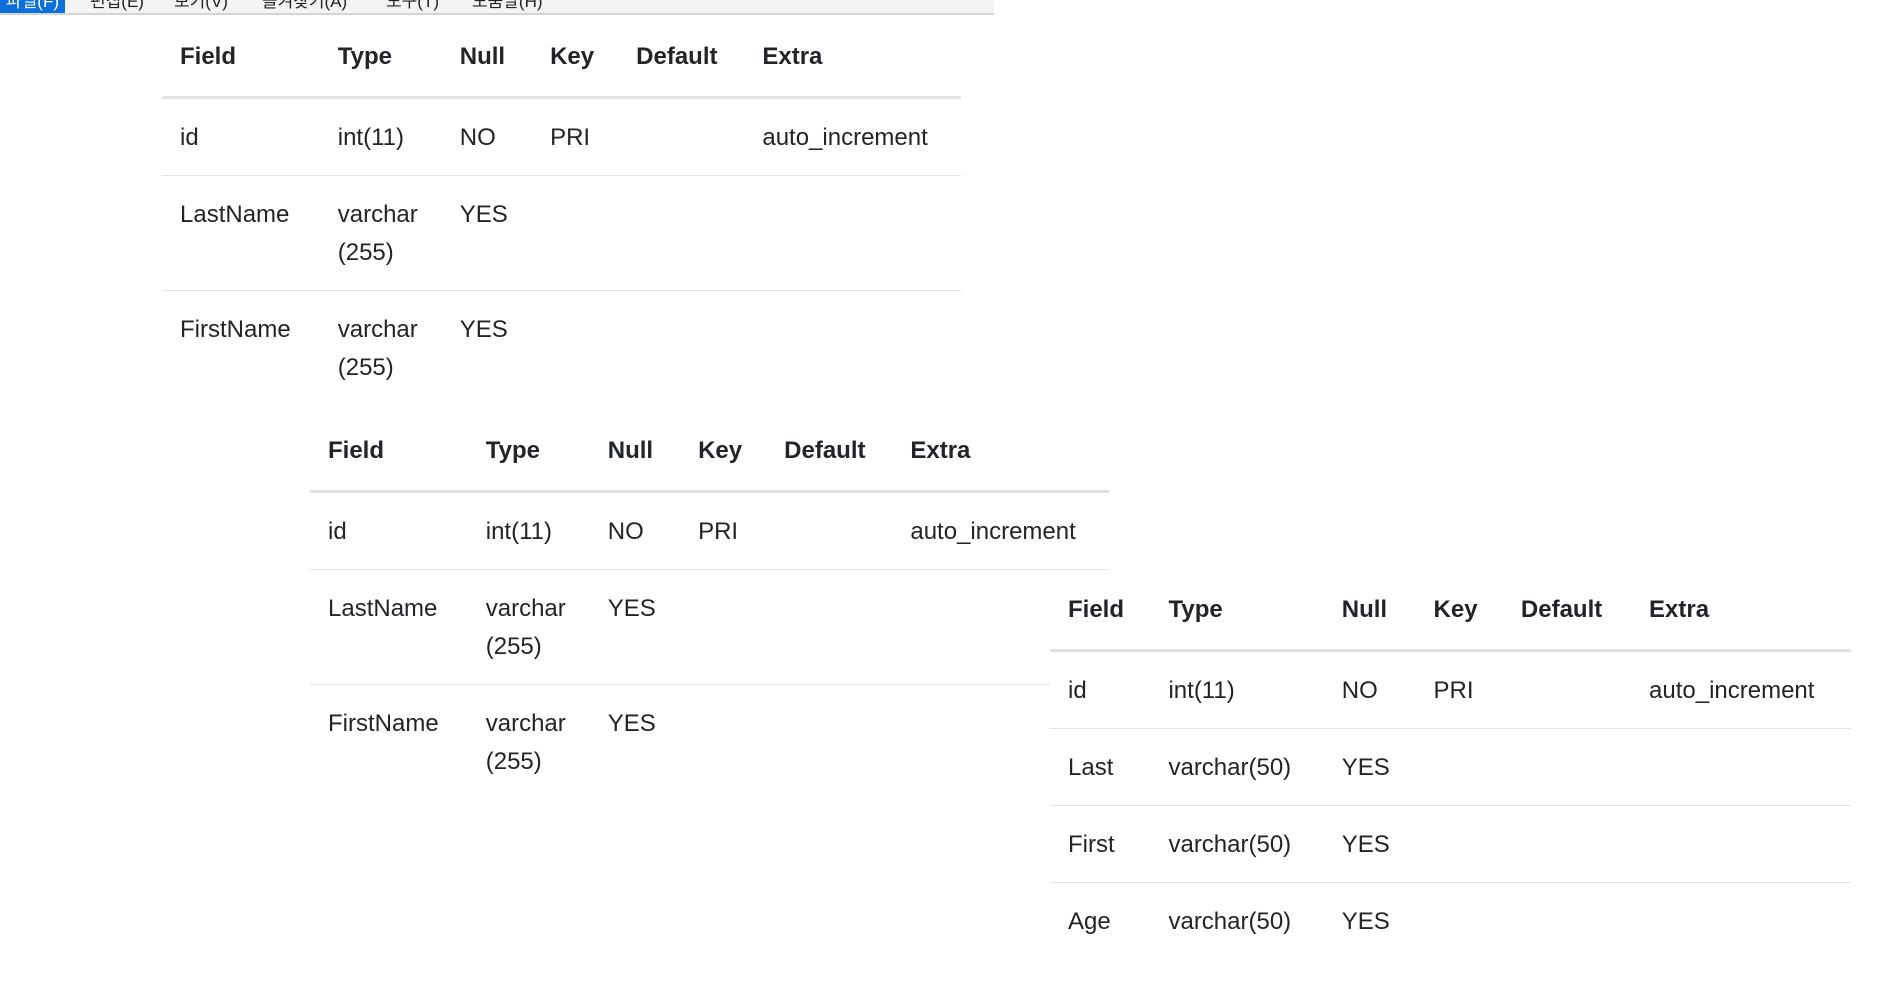 This screenshot has height=989, width=1888. I want to click on menu-bar: 파일(F) 편집(E) 보기(V) 즐겨찾기(A) 도구(T) 도움말(H), so click(497, 7).